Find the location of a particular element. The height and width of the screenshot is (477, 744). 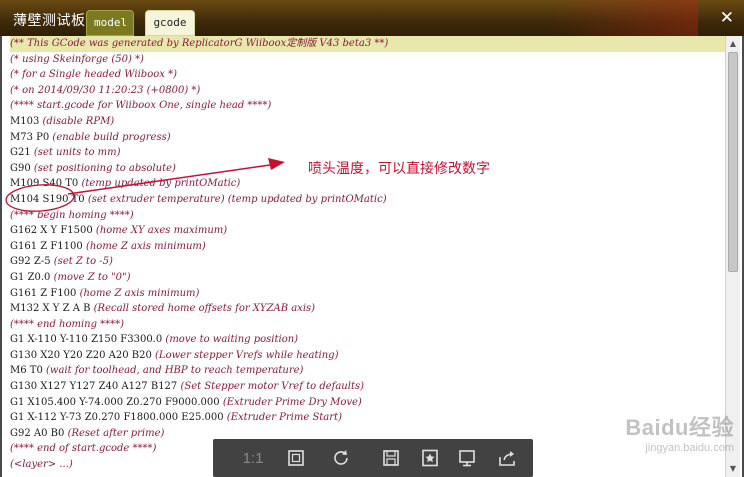

gcode-comment: (<layer> ...) is located at coordinates (41, 465).